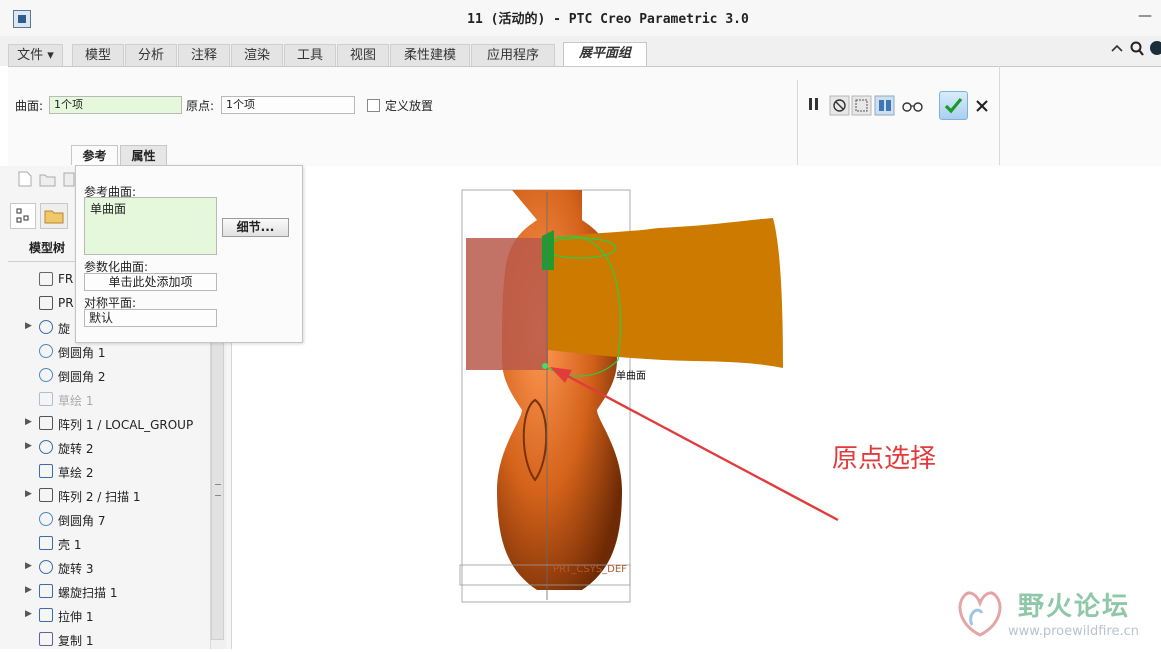 The width and height of the screenshot is (1161, 652). What do you see at coordinates (46, 639) in the screenshot?
I see `copy-icon` at bounding box center [46, 639].